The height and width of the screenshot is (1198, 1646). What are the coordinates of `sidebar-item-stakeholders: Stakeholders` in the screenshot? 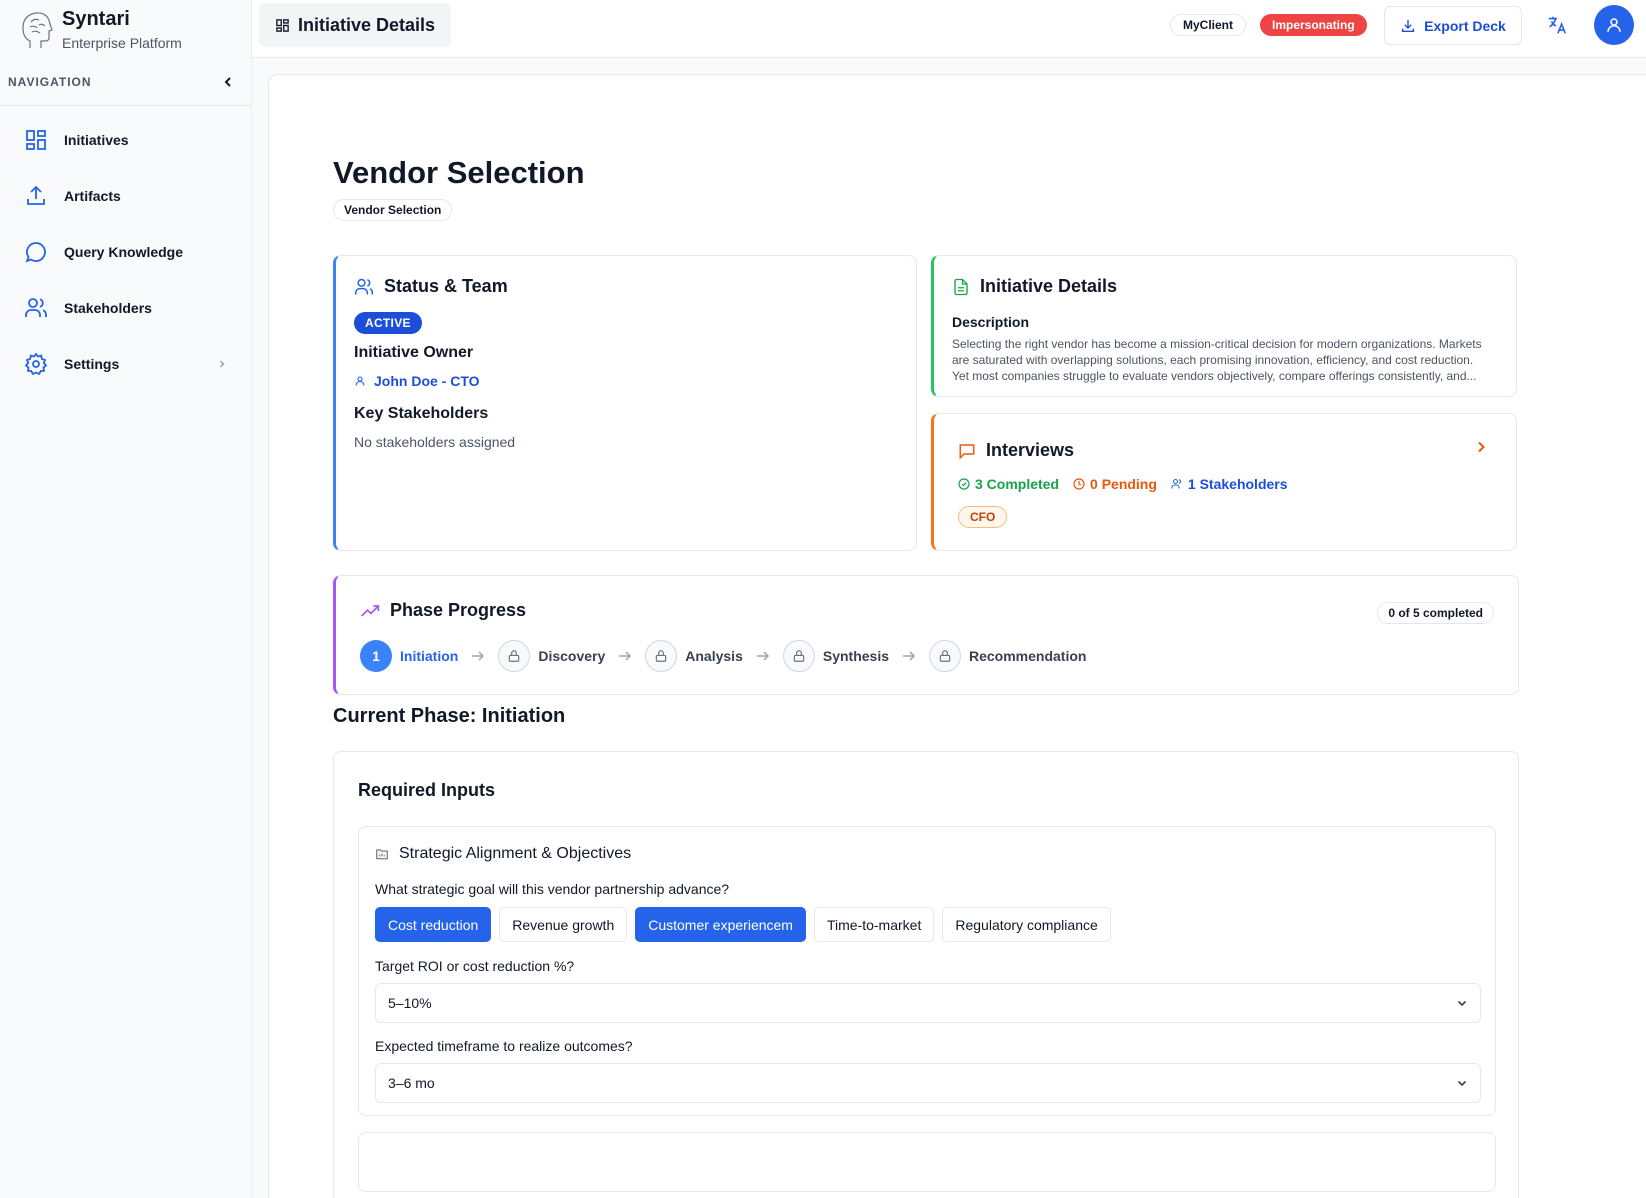 It's located at (125, 308).